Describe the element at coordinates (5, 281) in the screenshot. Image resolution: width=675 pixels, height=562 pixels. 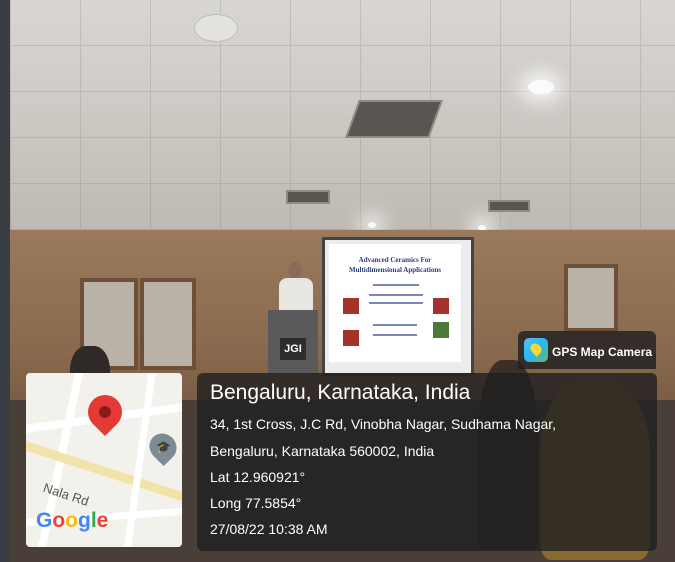
I see `photo-edge` at that location.